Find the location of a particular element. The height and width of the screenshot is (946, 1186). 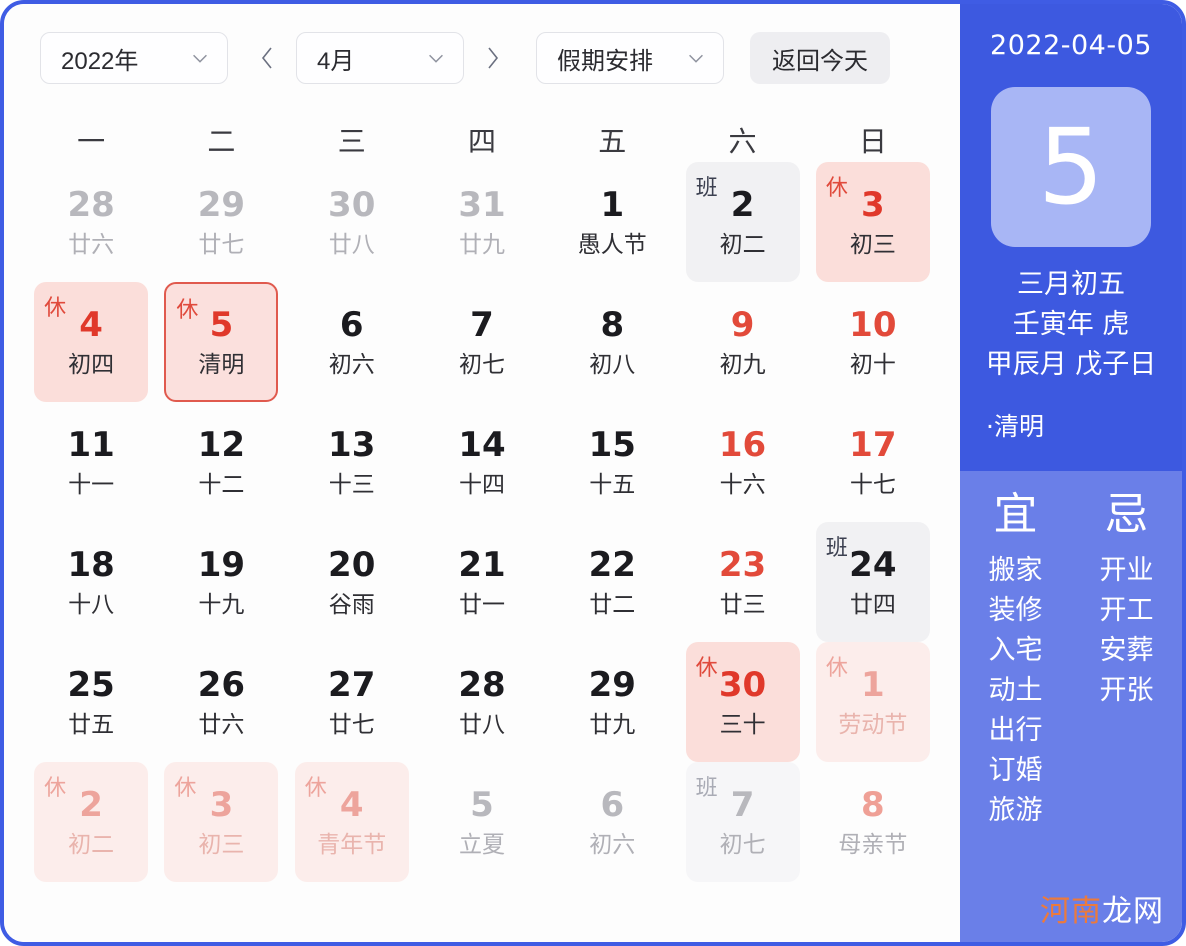

day-lunar-label: 十八 is located at coordinates (91, 604).